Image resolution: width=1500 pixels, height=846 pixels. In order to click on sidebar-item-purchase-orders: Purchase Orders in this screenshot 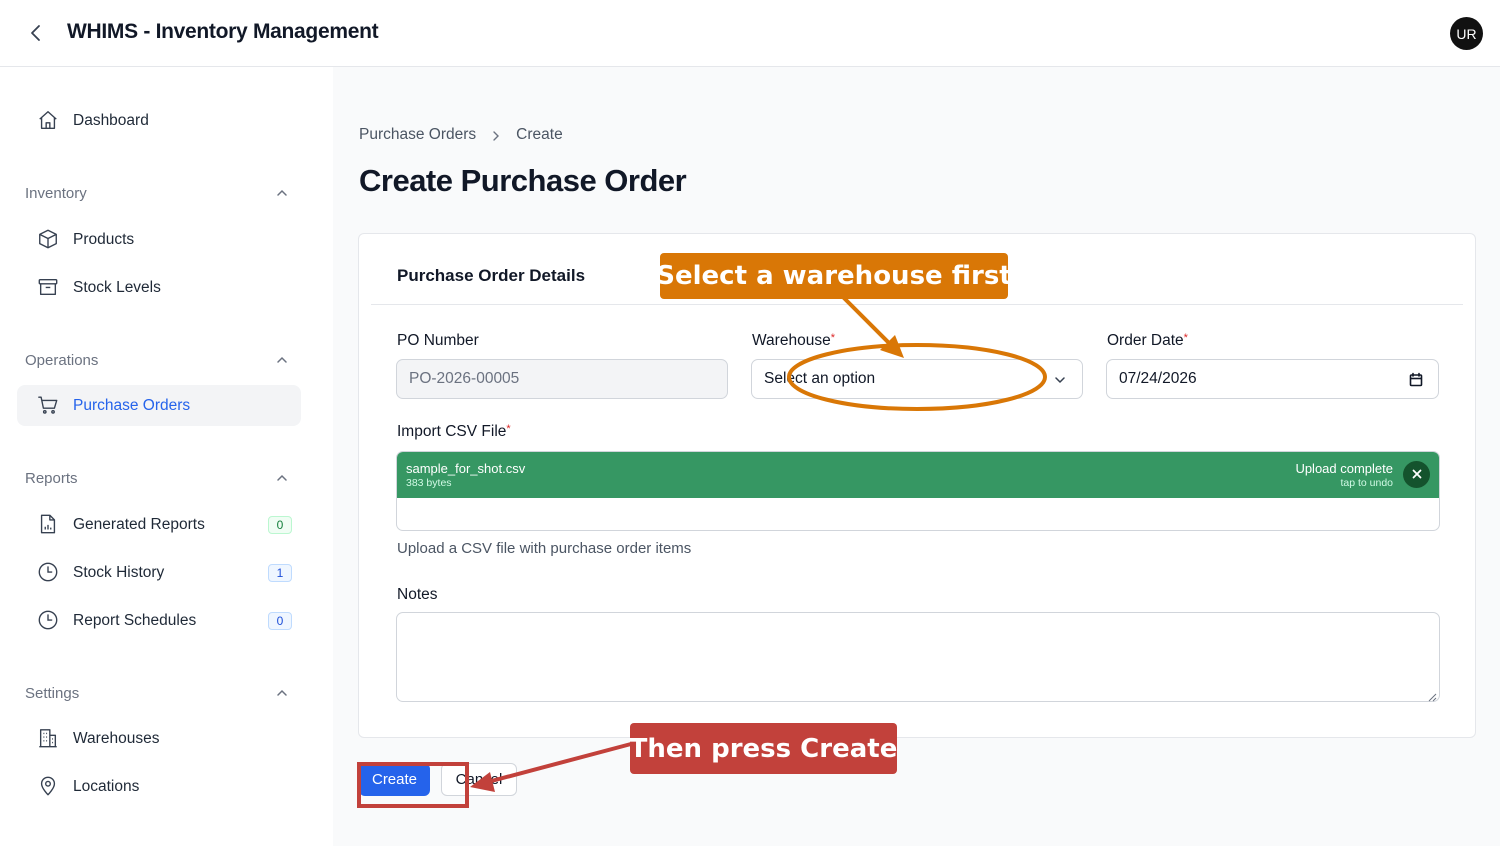, I will do `click(159, 405)`.